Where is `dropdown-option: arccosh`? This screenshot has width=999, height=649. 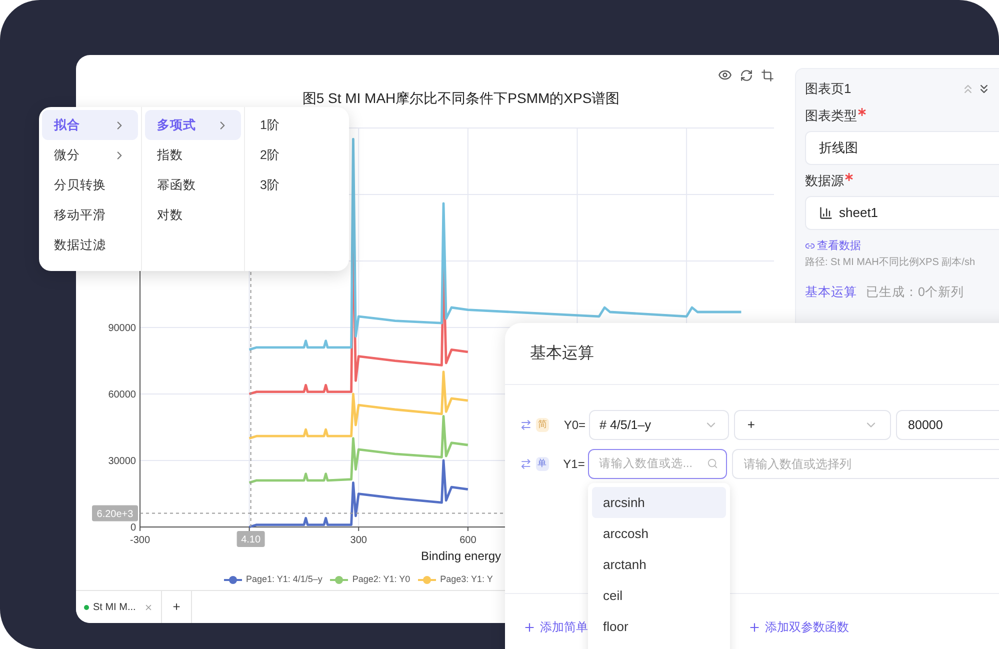
dropdown-option: arccosh is located at coordinates (659, 533).